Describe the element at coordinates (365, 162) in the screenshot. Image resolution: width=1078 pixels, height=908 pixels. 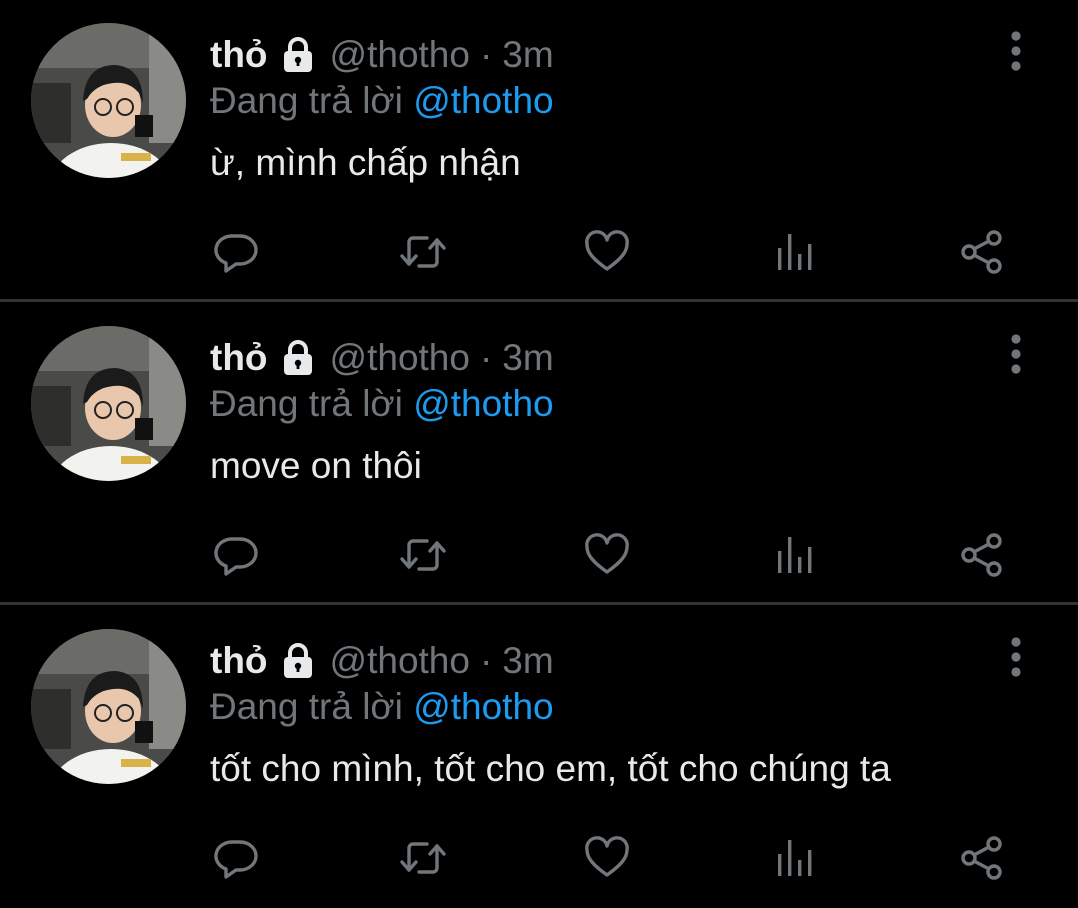
I see `tweet-text: ừ, mình chấp nhận` at that location.